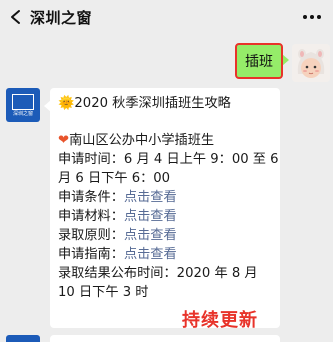  I want to click on chat-header: 深圳之窗, so click(166, 17).